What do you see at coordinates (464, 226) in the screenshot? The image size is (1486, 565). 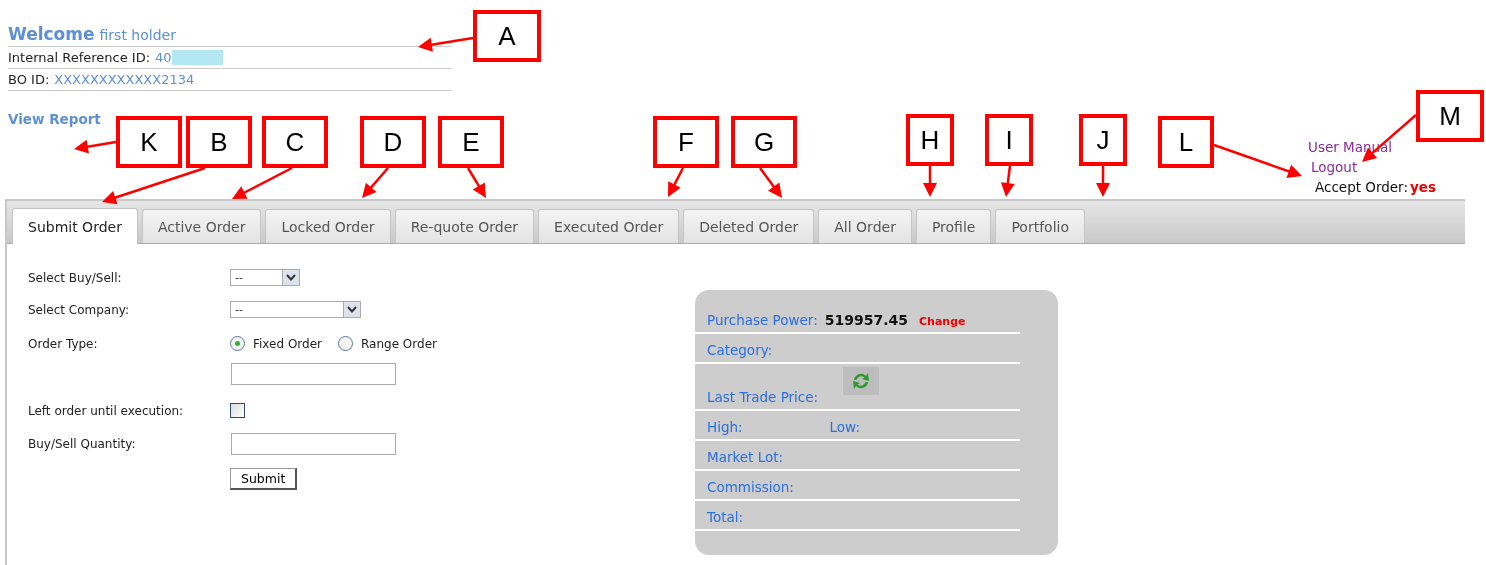 I see `tab: Re-quote Order` at bounding box center [464, 226].